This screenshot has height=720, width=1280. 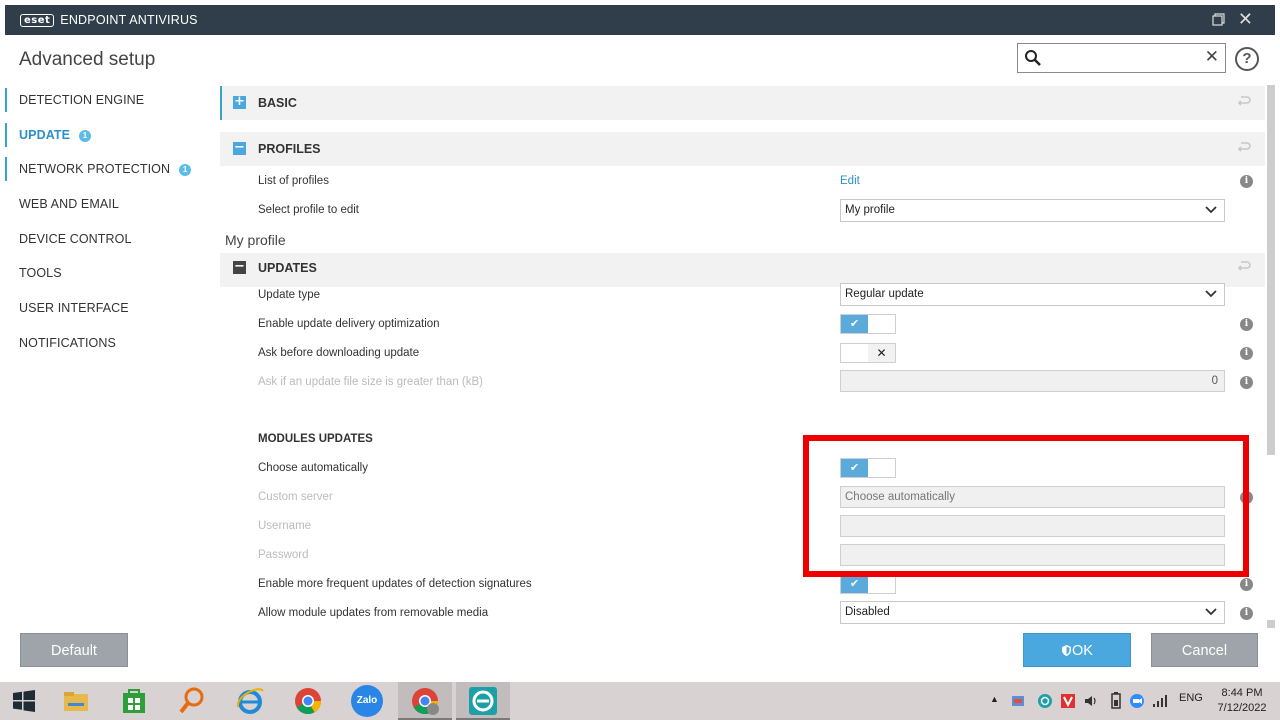 I want to click on chrome-icon, so click(x=308, y=701).